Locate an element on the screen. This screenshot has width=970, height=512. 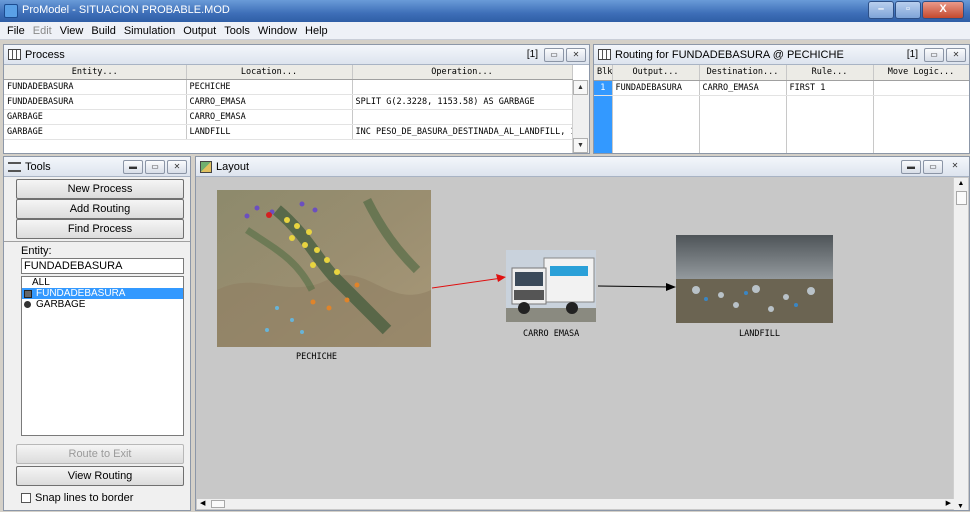
promodel-app-icon is located at coordinates (11, 11).